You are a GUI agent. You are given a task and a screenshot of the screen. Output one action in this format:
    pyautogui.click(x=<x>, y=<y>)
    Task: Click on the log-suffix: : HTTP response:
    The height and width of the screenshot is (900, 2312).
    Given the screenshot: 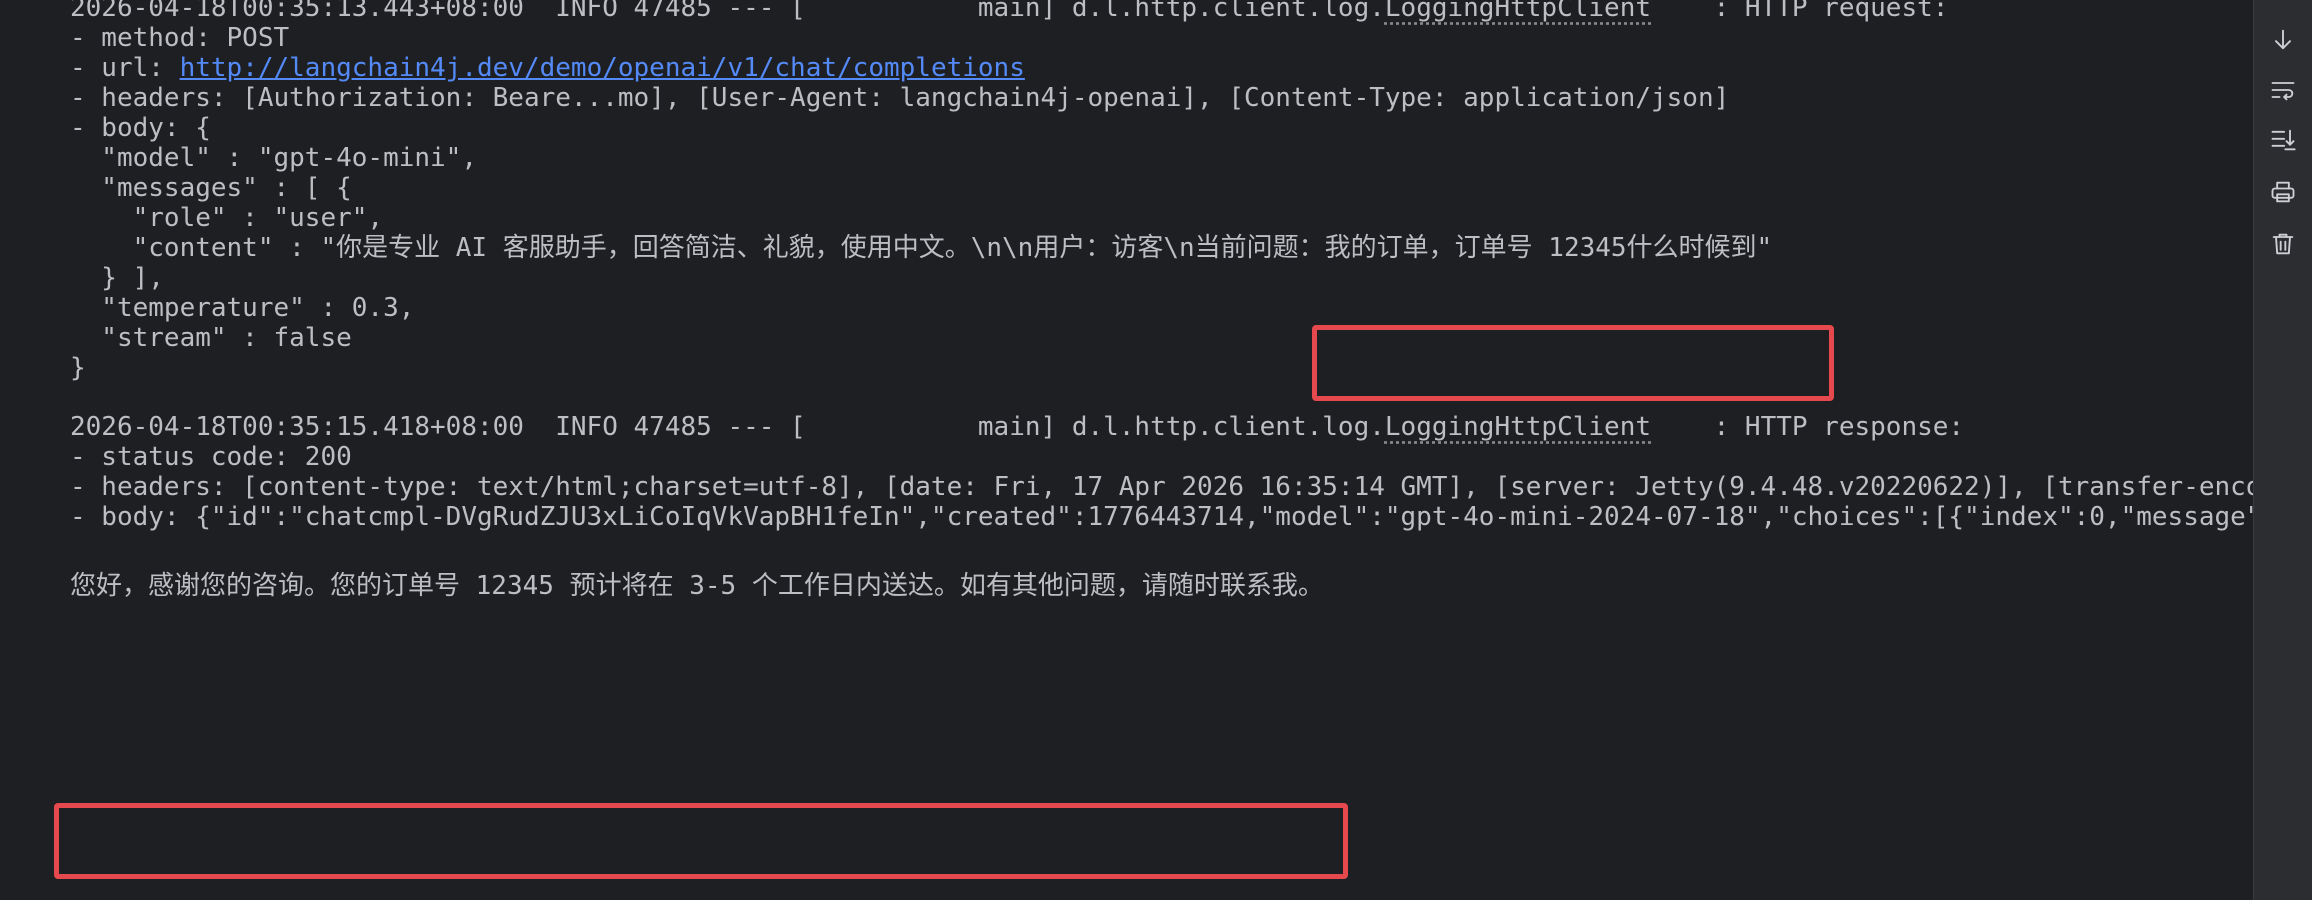 What is the action you would take?
    pyautogui.click(x=1808, y=427)
    